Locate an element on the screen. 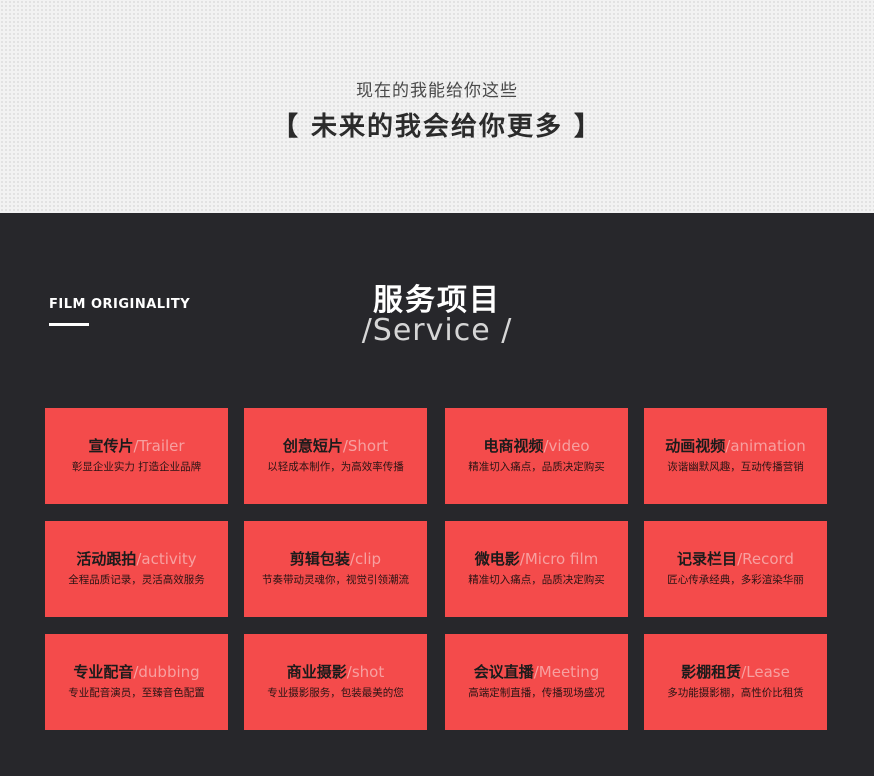  card-heading: 商业摄影/shot is located at coordinates (335, 672).